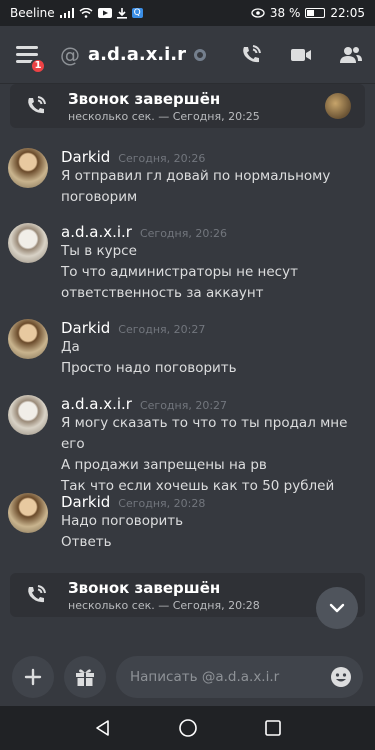 Image resolution: width=375 pixels, height=750 pixels. I want to click on plus-icon, so click(33, 677).